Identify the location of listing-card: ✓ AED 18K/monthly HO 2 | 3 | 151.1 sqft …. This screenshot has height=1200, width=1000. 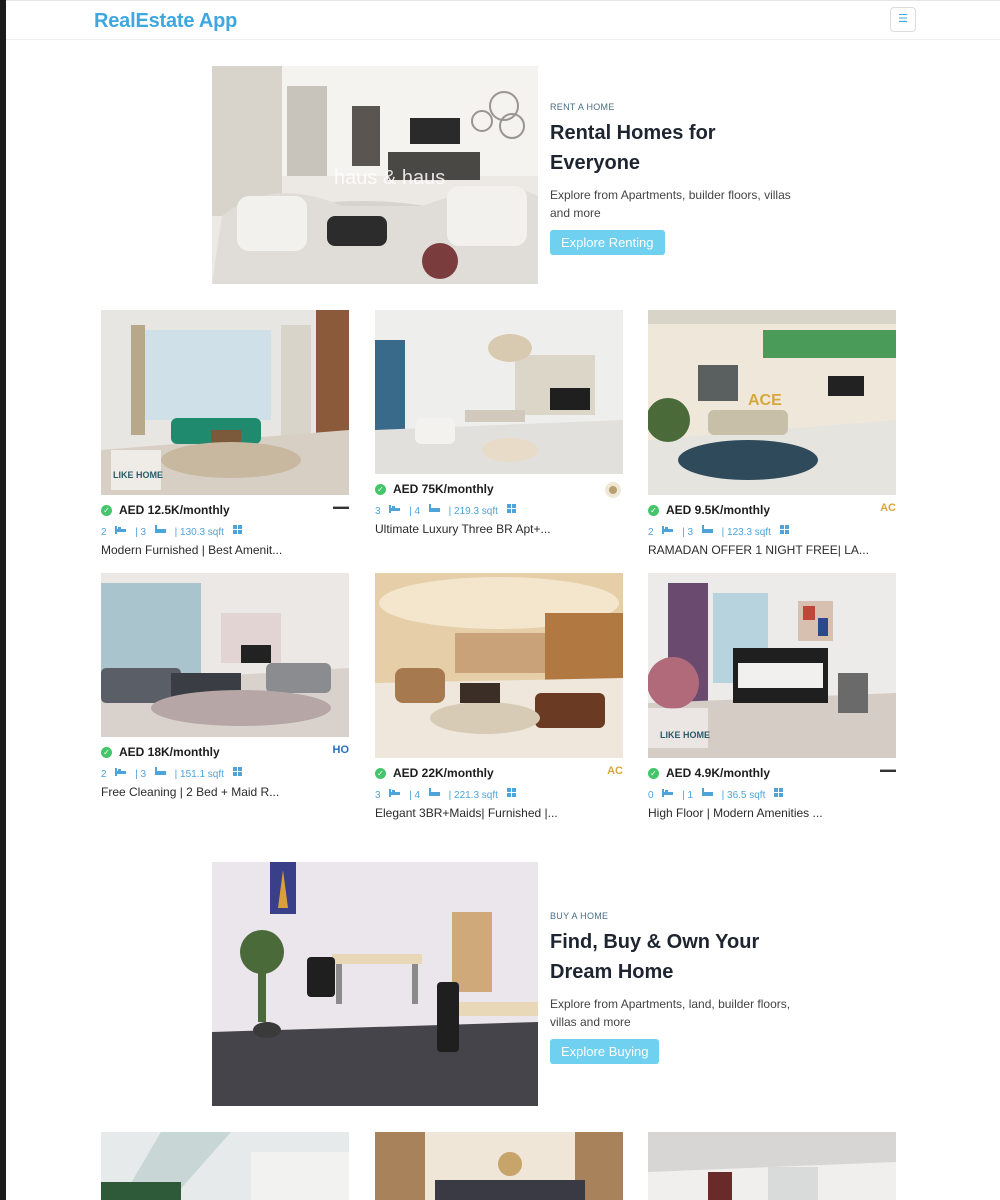
(225, 686).